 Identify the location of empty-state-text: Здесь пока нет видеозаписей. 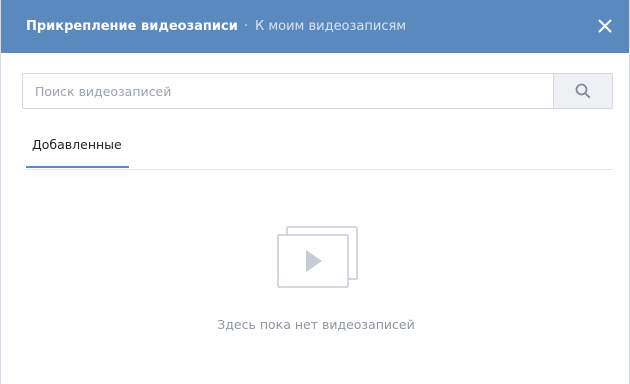
(316, 324).